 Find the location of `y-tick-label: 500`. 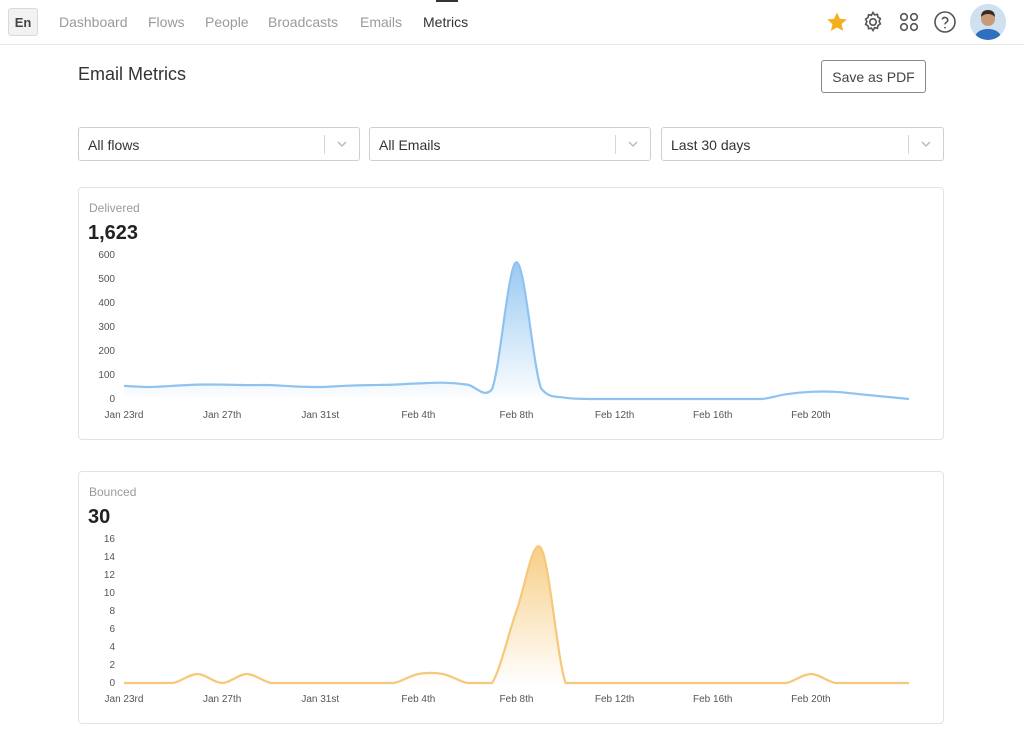

y-tick-label: 500 is located at coordinates (106, 279).